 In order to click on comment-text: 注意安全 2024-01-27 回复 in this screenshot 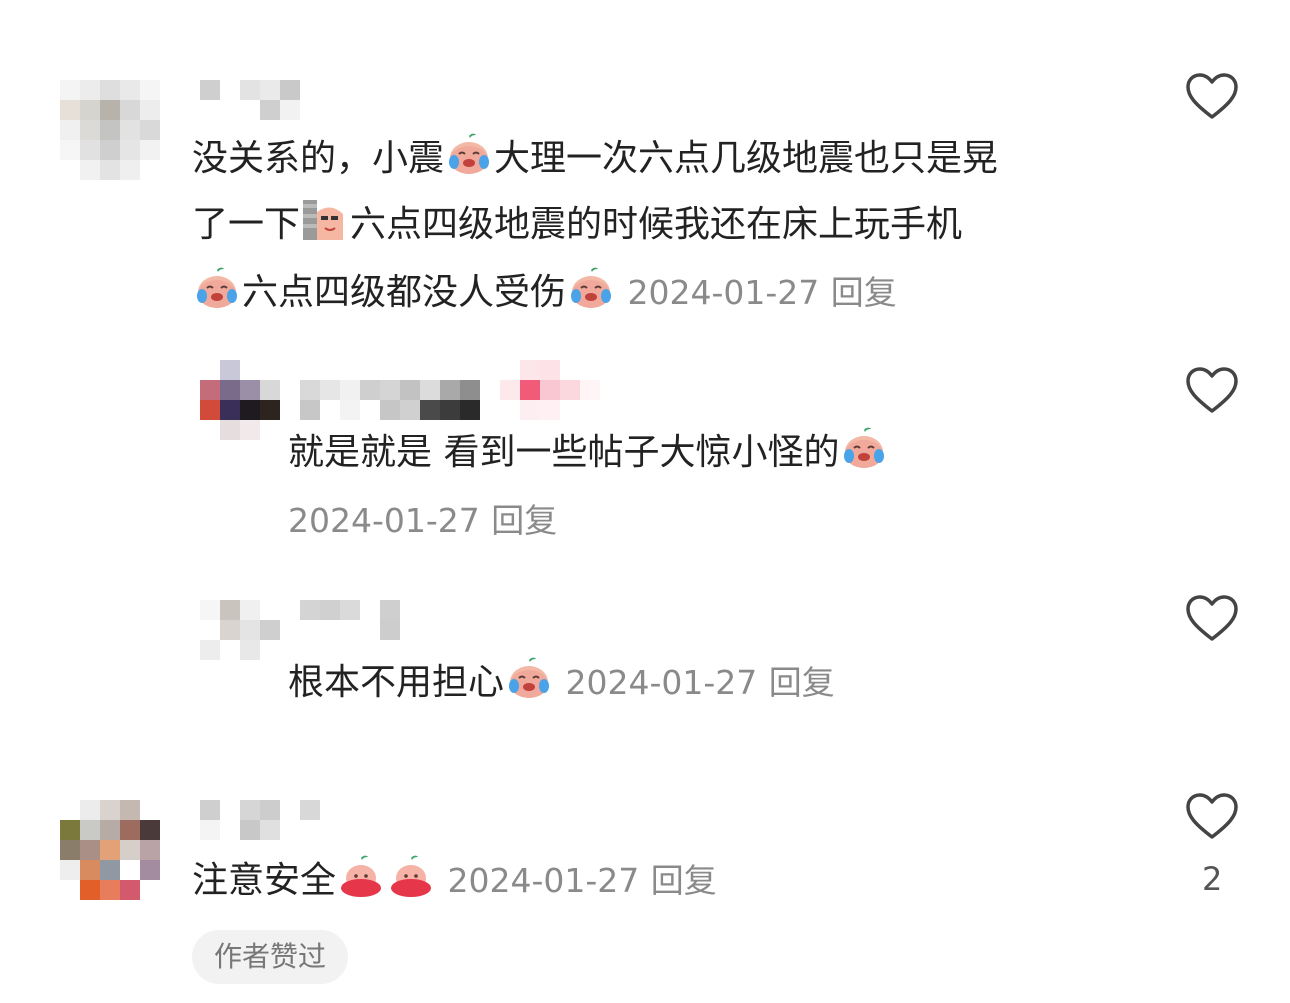, I will do `click(454, 881)`.